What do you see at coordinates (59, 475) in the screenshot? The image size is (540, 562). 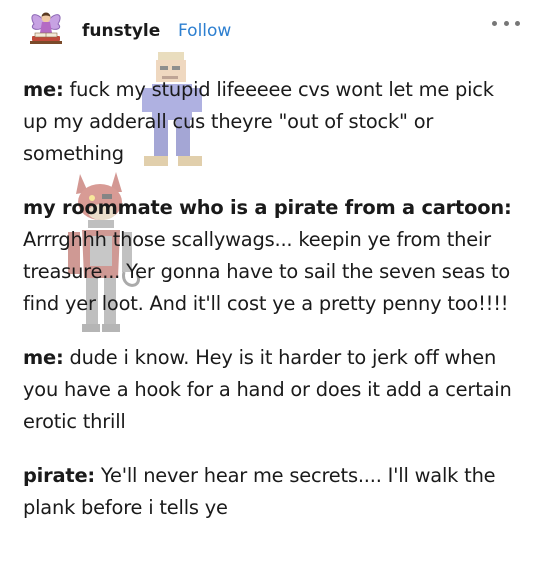 I see `speaker-label: pirate:` at bounding box center [59, 475].